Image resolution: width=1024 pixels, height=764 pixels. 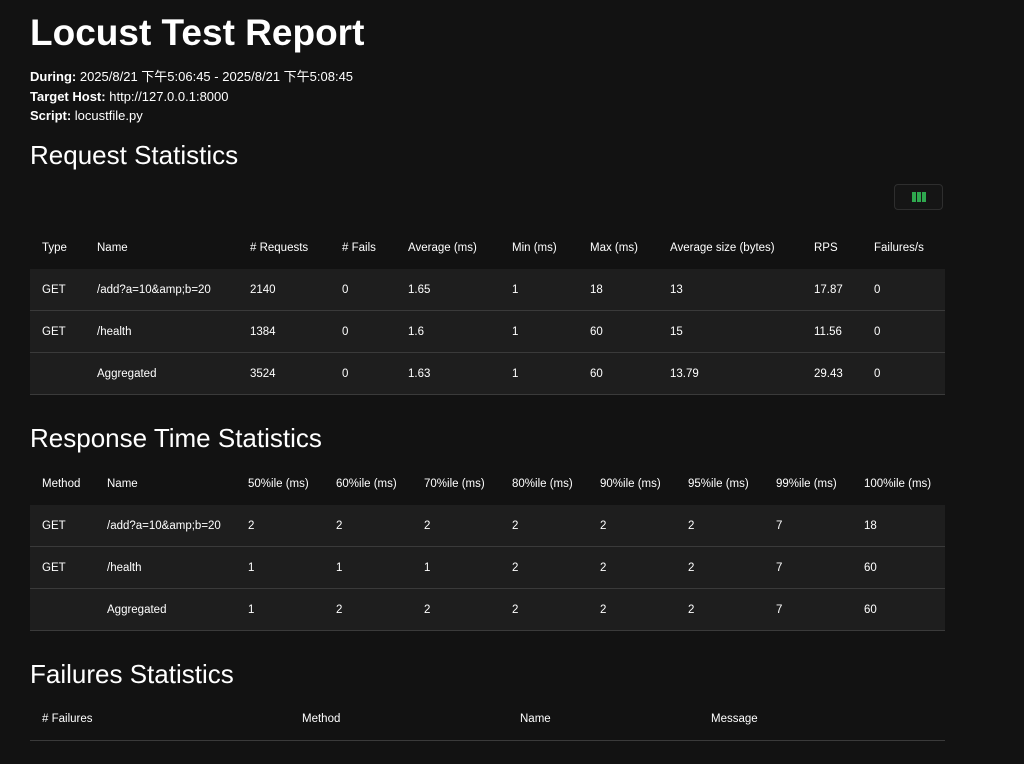 I want to click on column-header: 50%ile (ms), so click(x=278, y=483).